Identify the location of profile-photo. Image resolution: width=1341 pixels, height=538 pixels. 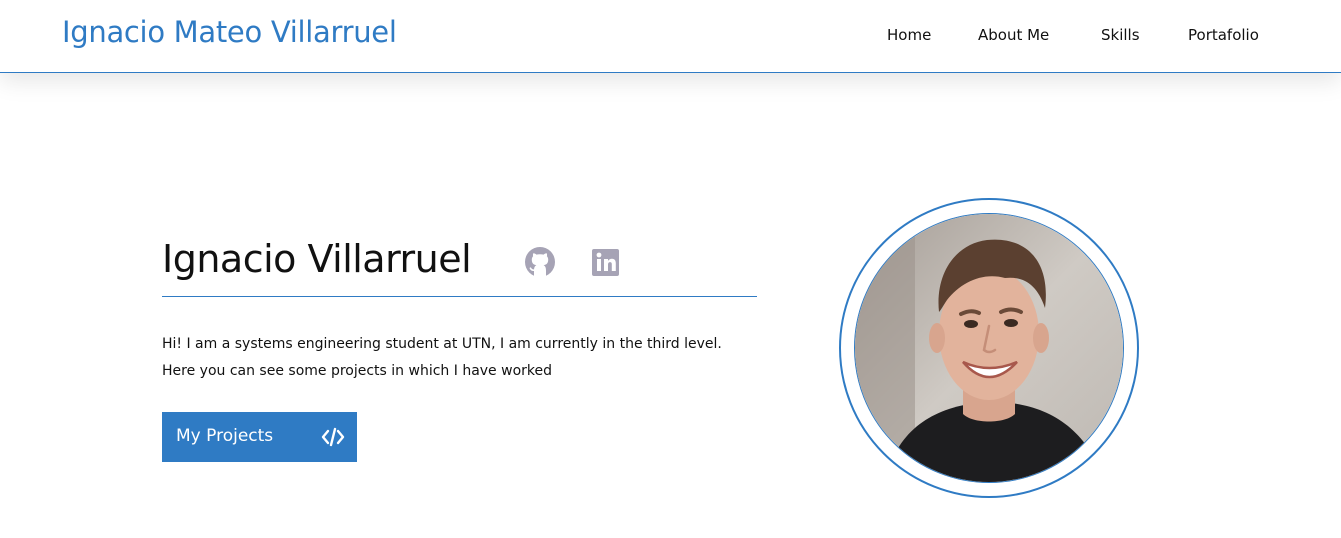
(989, 348).